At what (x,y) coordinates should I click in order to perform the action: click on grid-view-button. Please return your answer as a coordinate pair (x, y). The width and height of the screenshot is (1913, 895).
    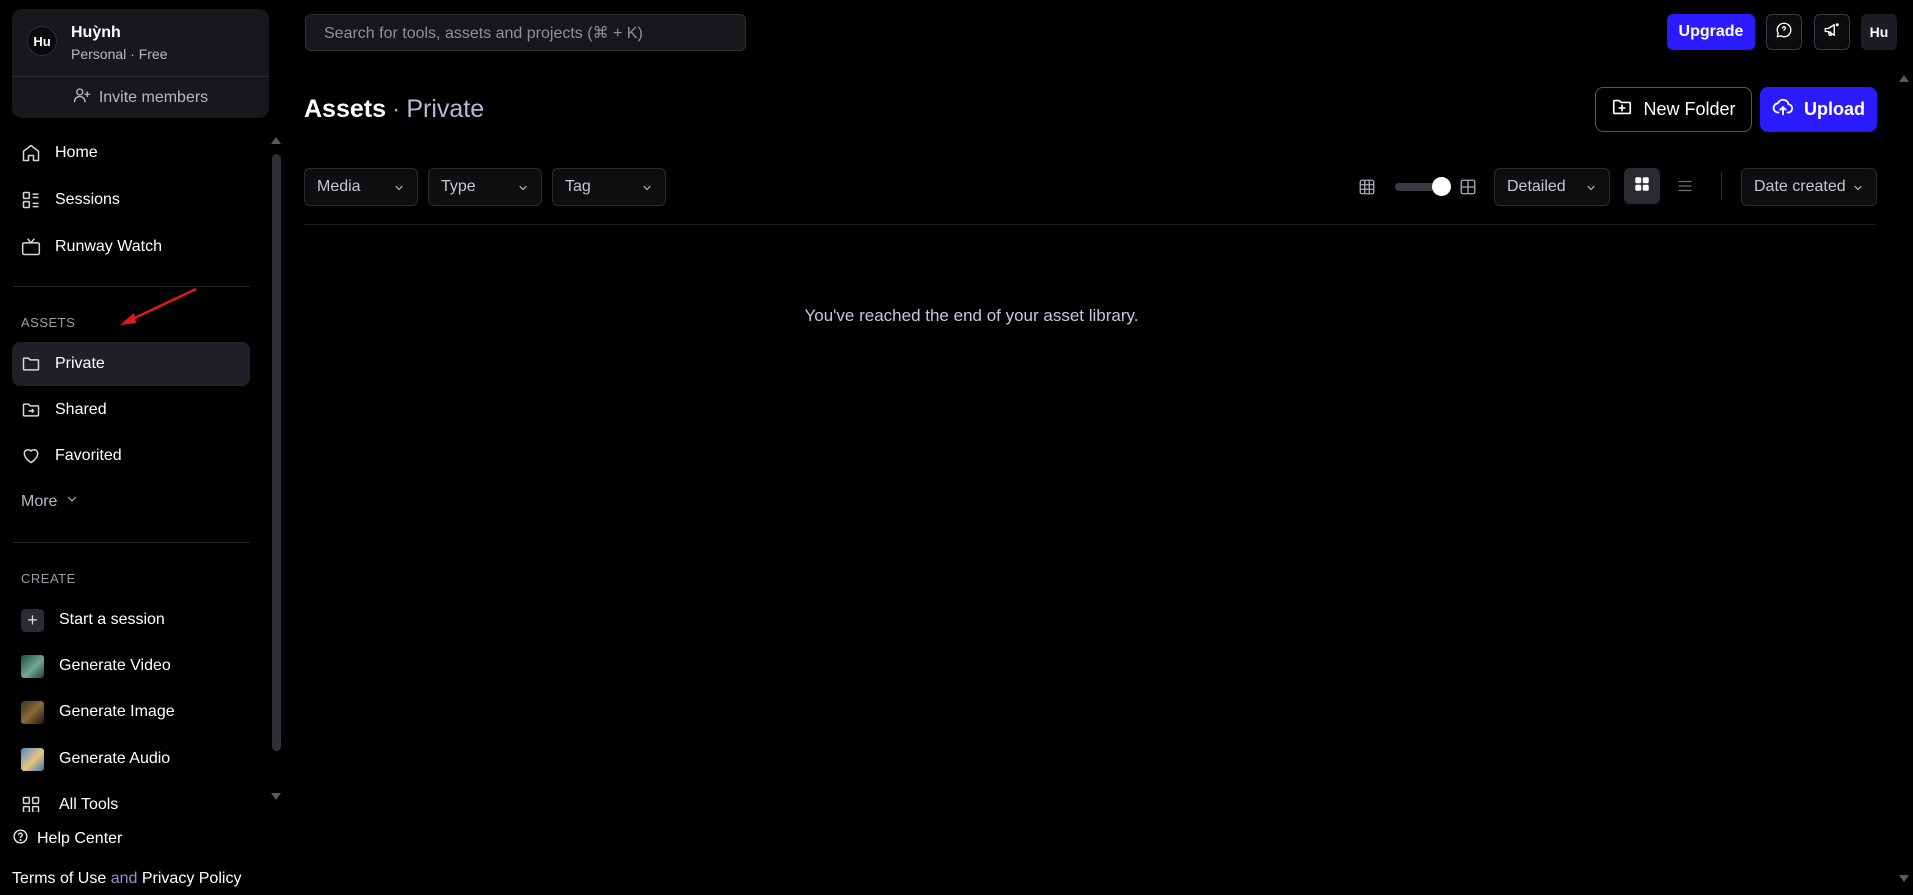
    Looking at the image, I should click on (1642, 186).